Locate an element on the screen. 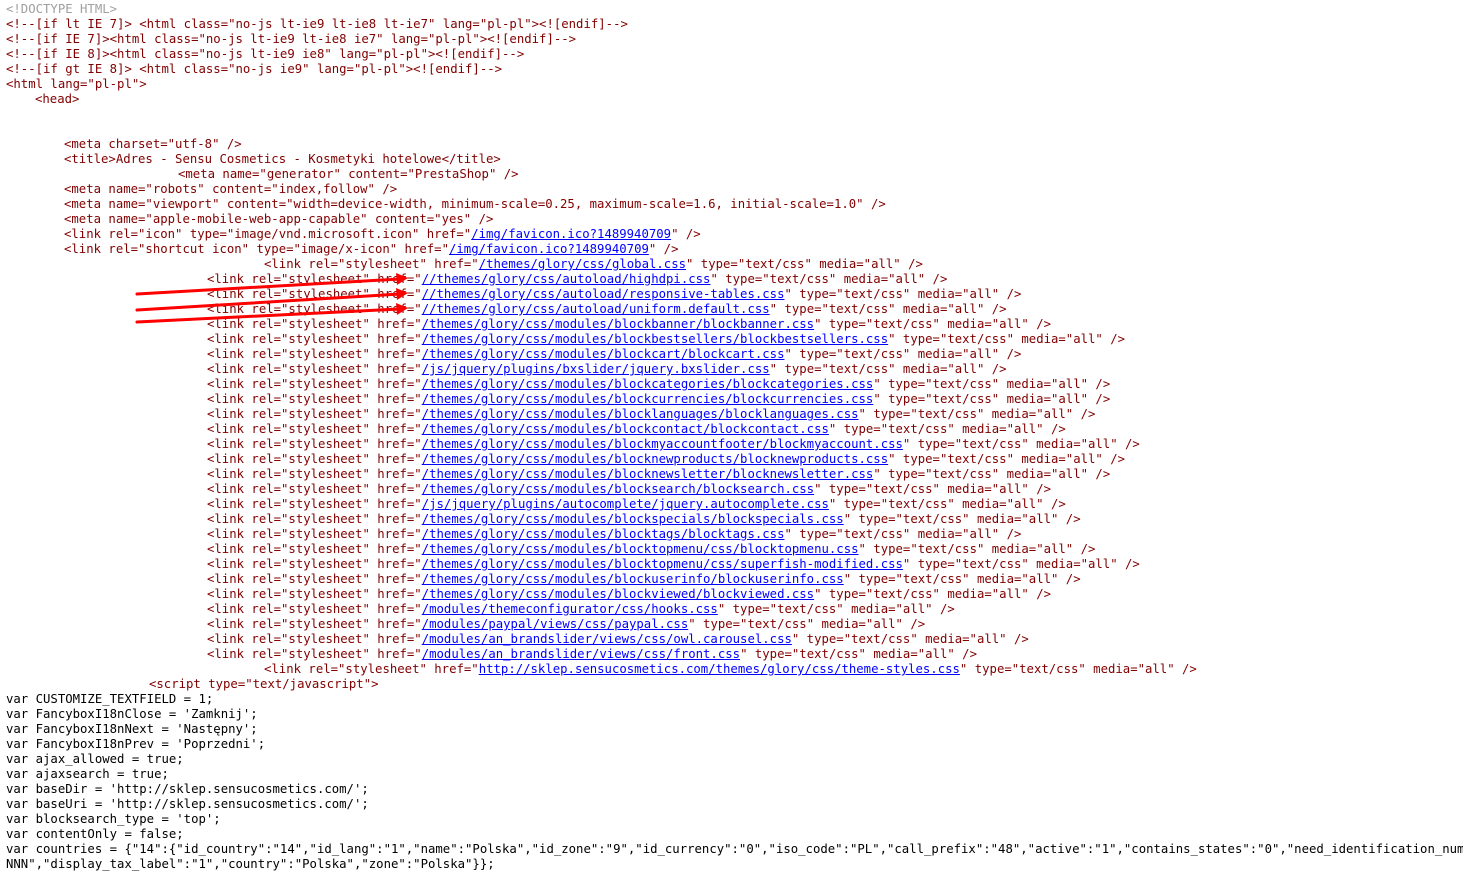 This screenshot has height=872, width=1463. html-open-tag: <html lang="pl-pl"> is located at coordinates (76, 84).